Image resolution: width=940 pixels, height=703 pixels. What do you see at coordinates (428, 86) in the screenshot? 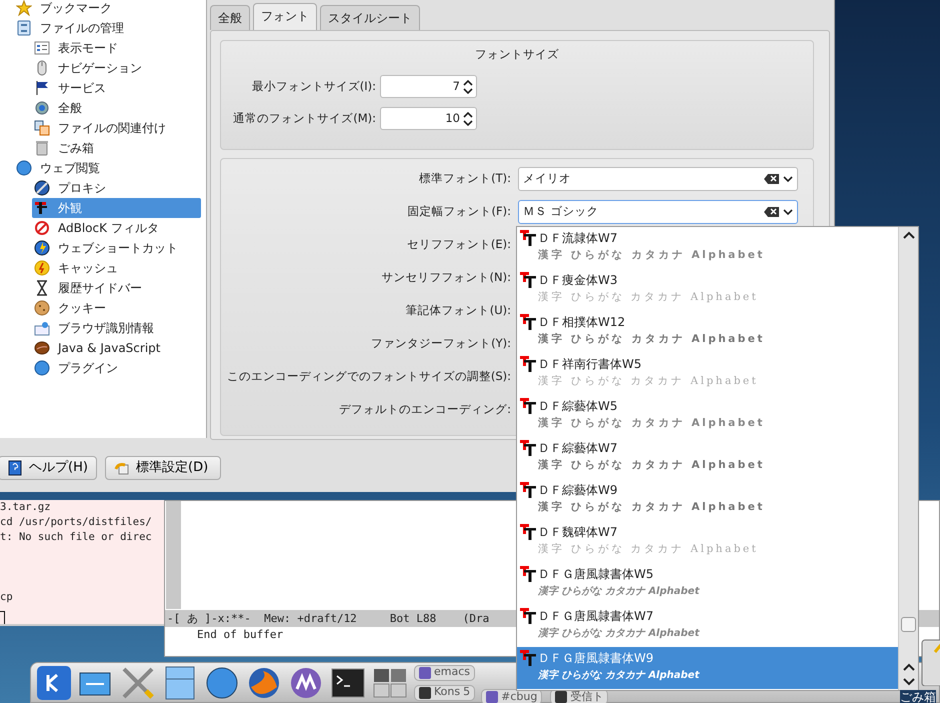
I see `spin-box: 7` at bounding box center [428, 86].